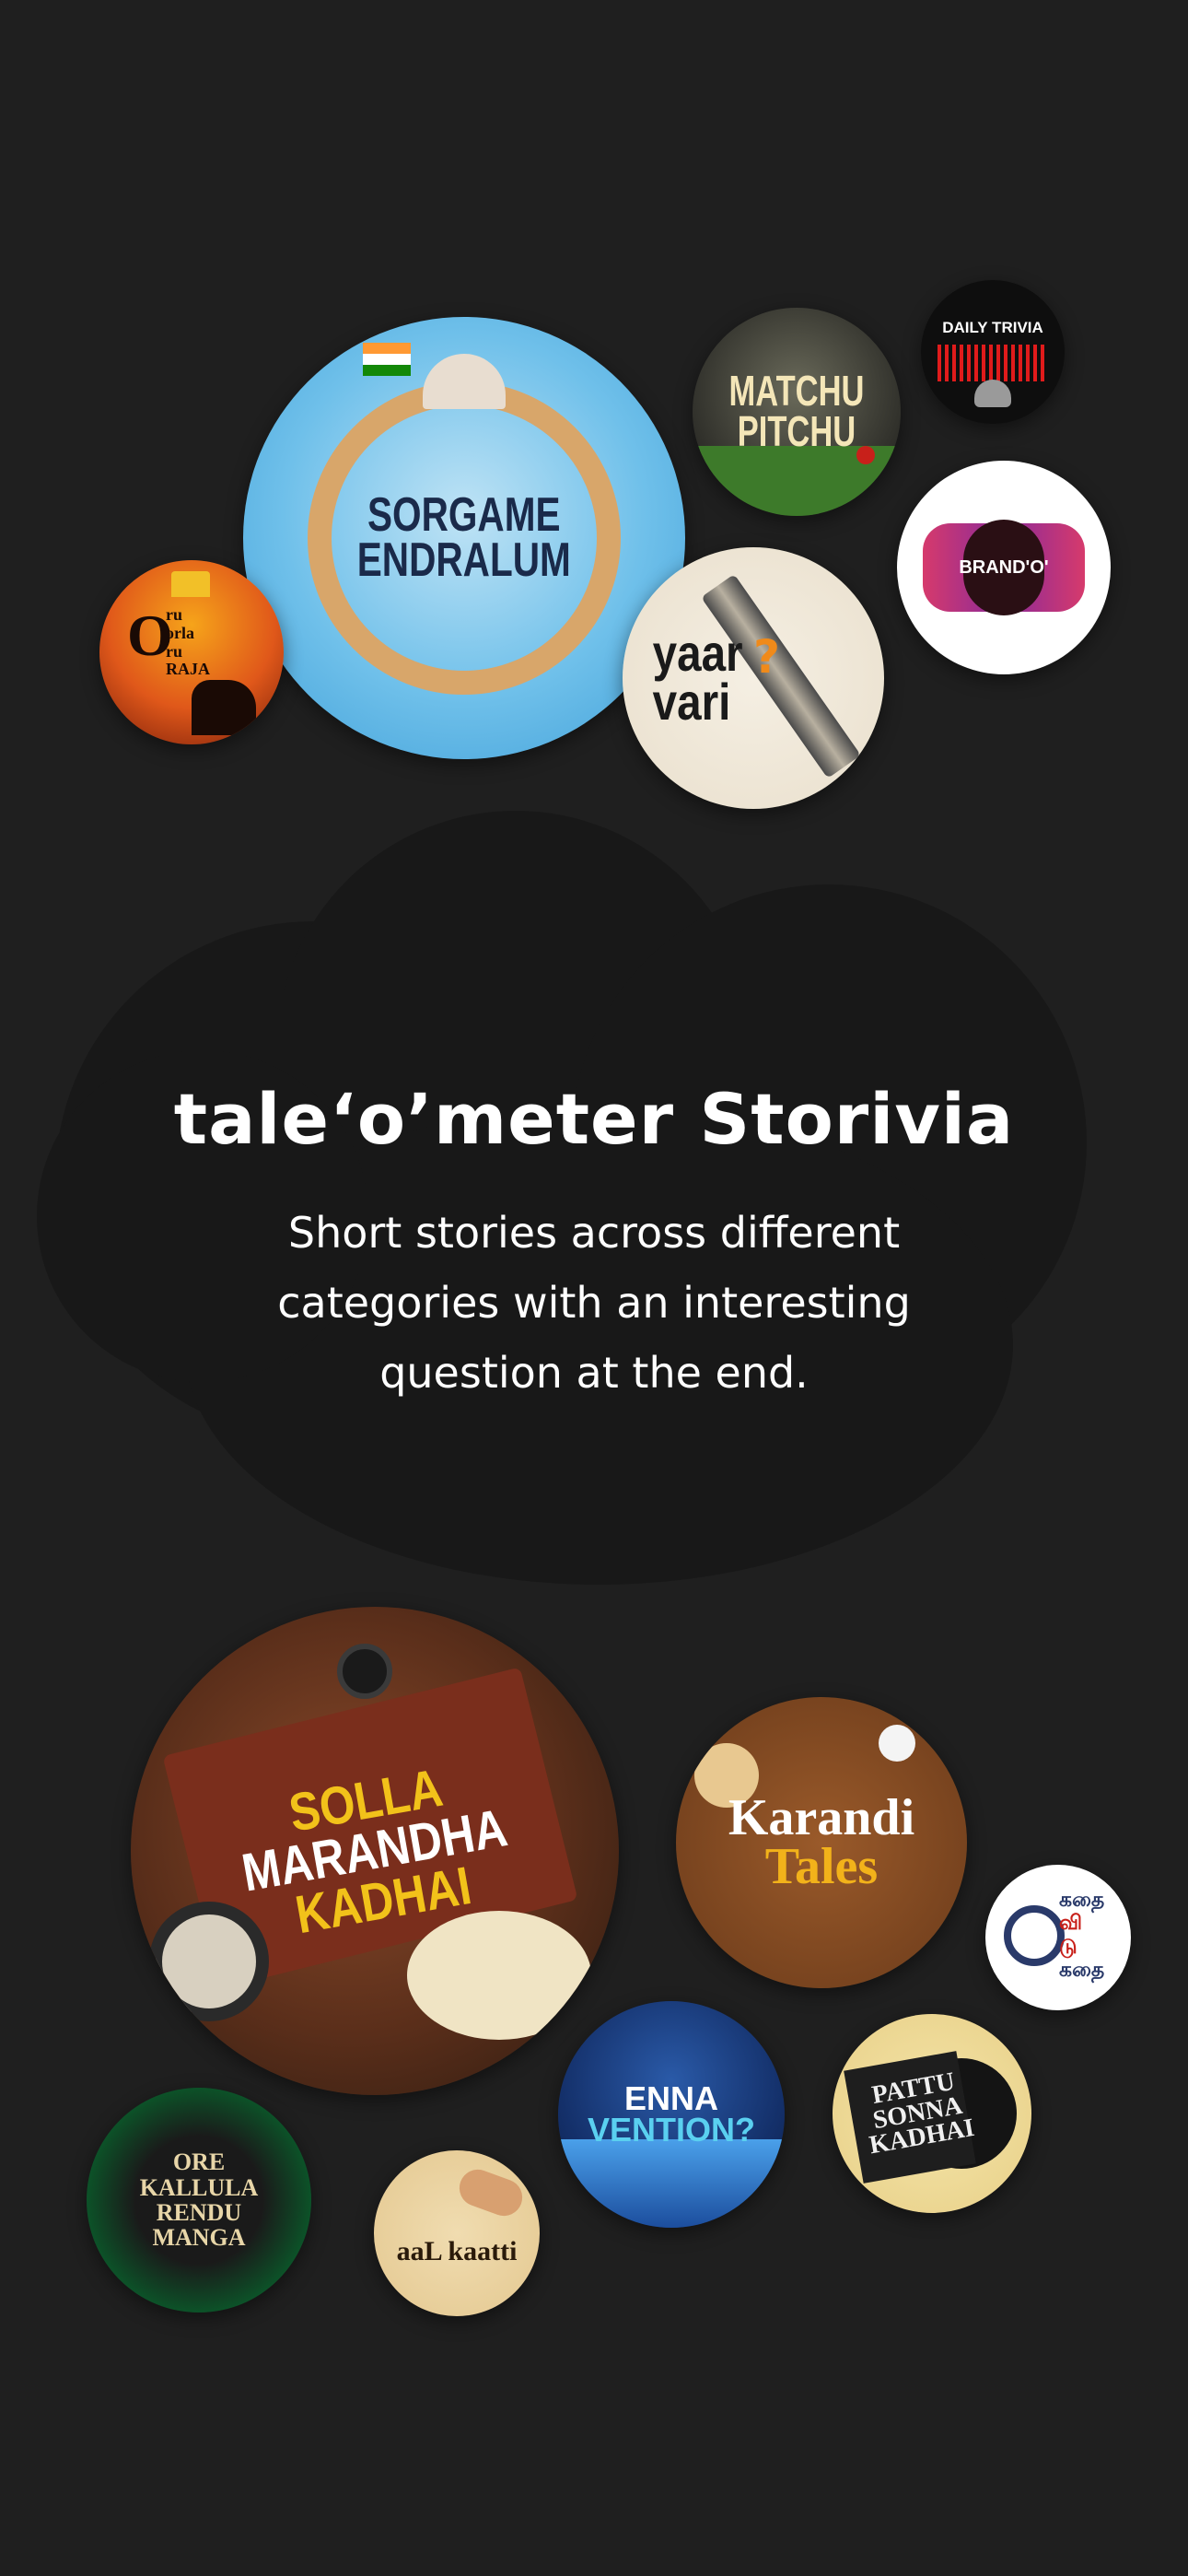 The height and width of the screenshot is (2576, 1188). What do you see at coordinates (199, 2213) in the screenshot?
I see `ore-line3: RENDU` at bounding box center [199, 2213].